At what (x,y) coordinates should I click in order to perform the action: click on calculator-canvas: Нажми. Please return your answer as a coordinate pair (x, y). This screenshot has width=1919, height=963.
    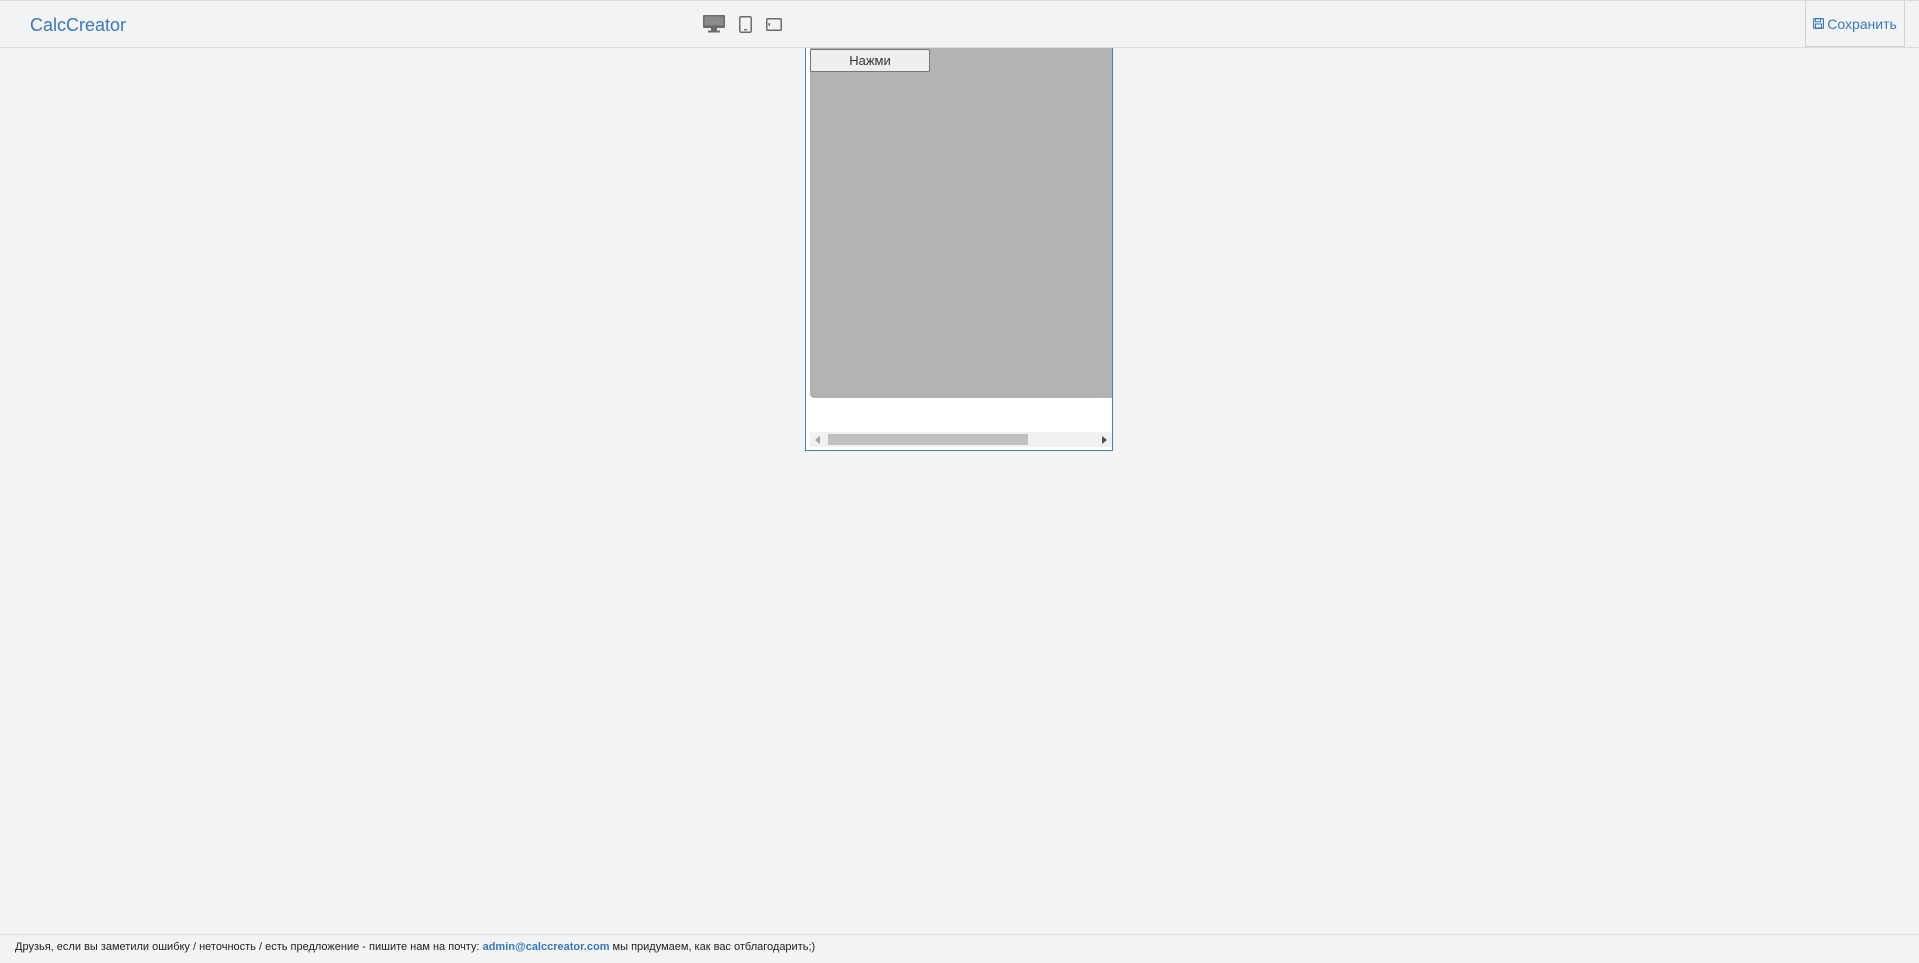
    Looking at the image, I should click on (961, 223).